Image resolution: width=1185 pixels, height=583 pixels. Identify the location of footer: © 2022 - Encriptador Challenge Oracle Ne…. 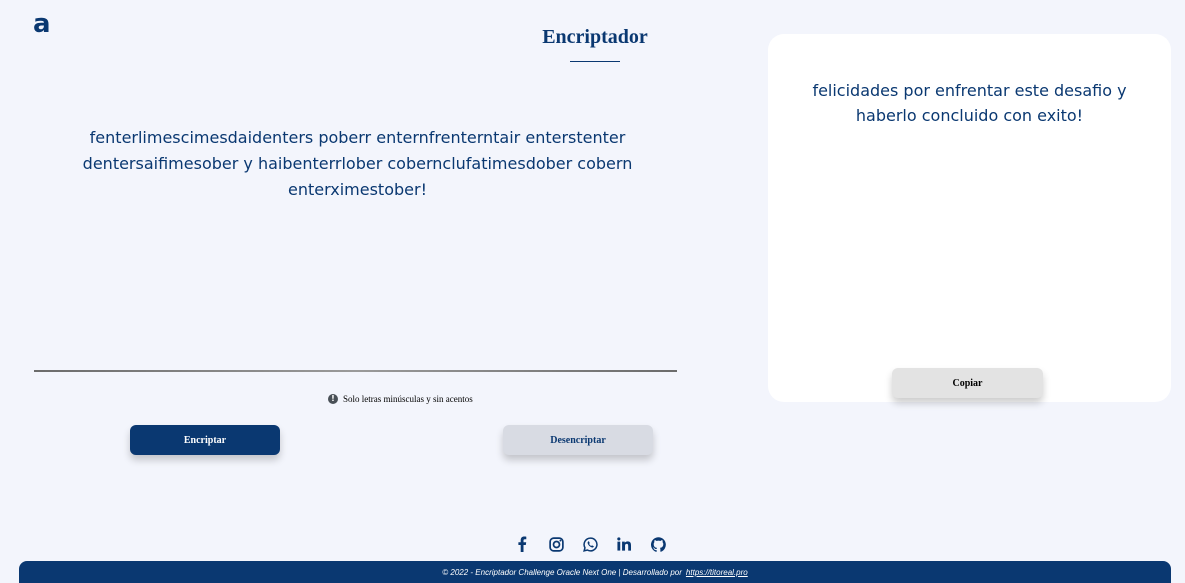
(595, 572).